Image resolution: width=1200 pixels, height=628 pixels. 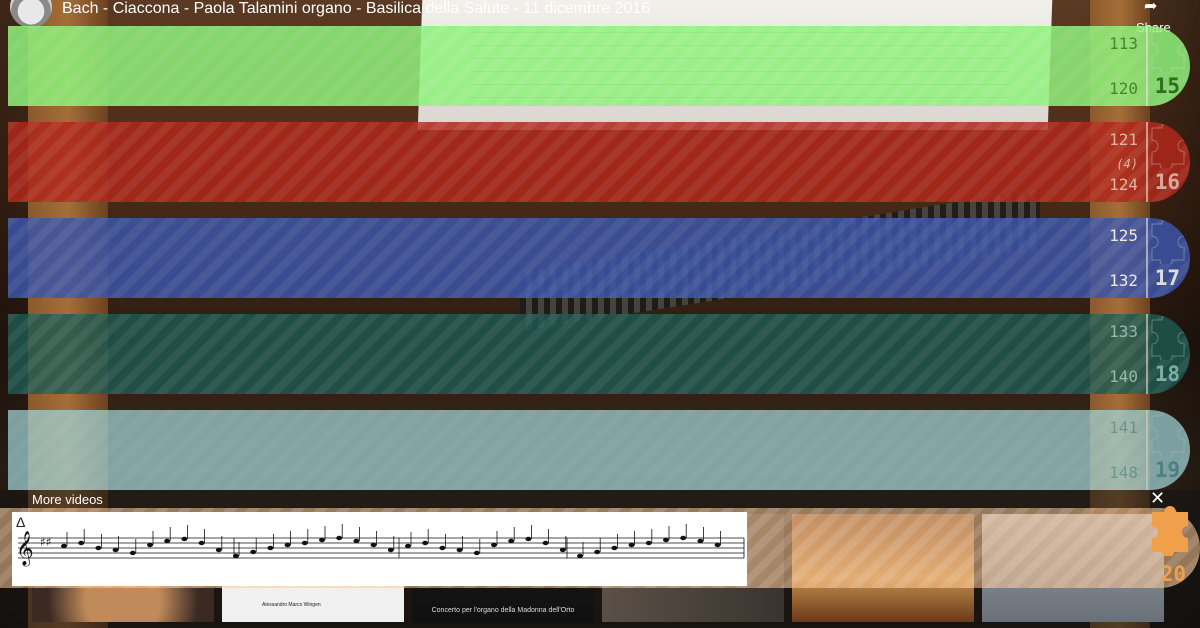 I want to click on measure-start: 113, so click(x=1123, y=43).